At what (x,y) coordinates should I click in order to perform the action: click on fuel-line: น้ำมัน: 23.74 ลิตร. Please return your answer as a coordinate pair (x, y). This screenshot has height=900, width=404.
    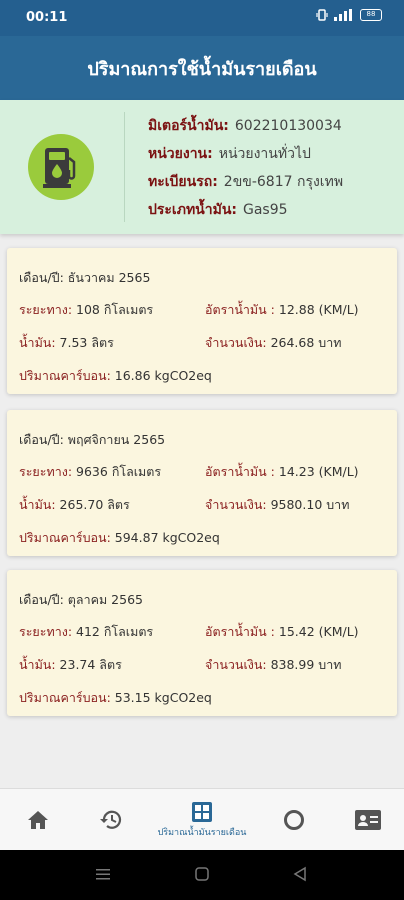
    Looking at the image, I should click on (70, 665).